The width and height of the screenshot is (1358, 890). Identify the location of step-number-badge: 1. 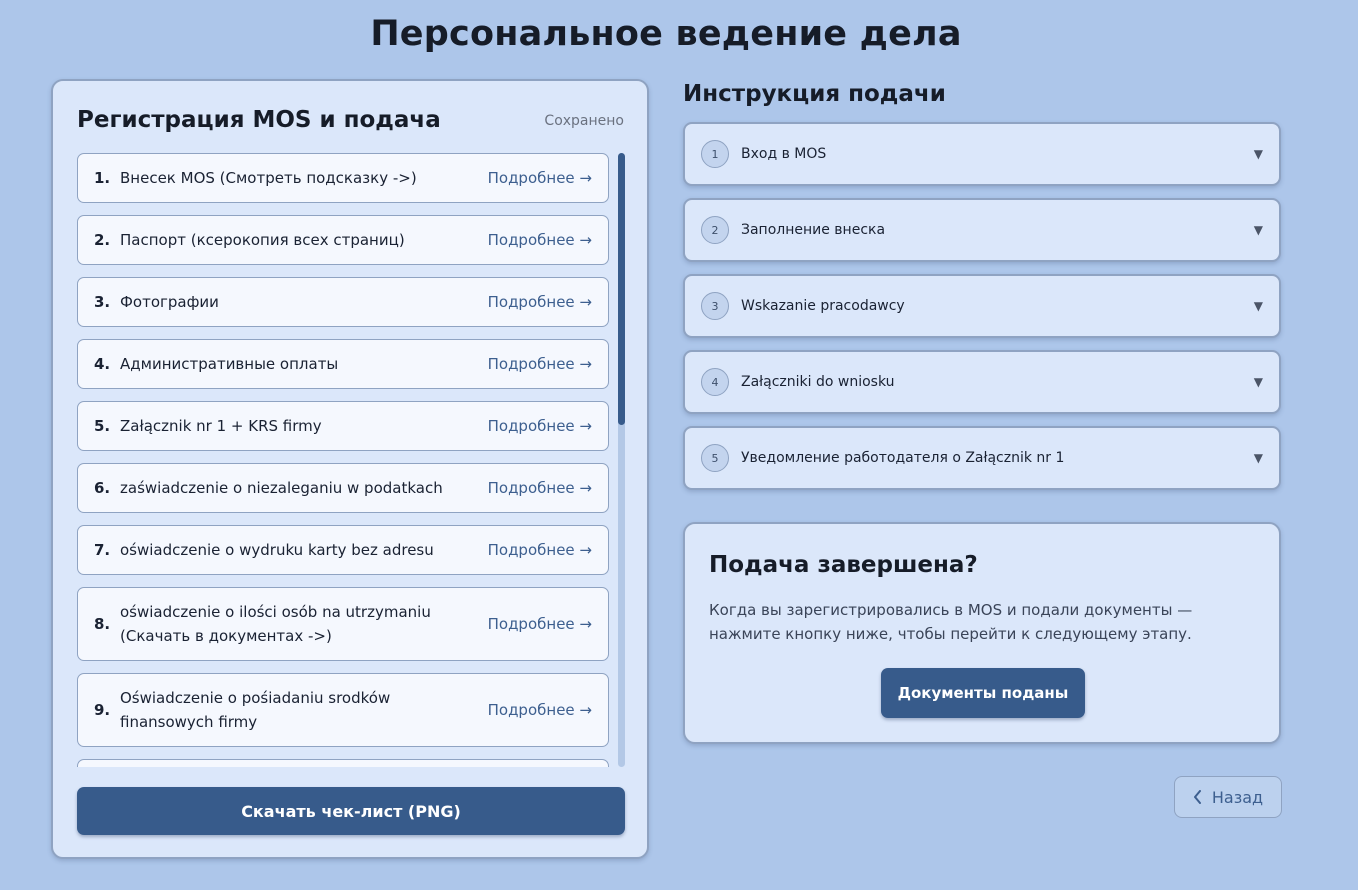
(715, 154).